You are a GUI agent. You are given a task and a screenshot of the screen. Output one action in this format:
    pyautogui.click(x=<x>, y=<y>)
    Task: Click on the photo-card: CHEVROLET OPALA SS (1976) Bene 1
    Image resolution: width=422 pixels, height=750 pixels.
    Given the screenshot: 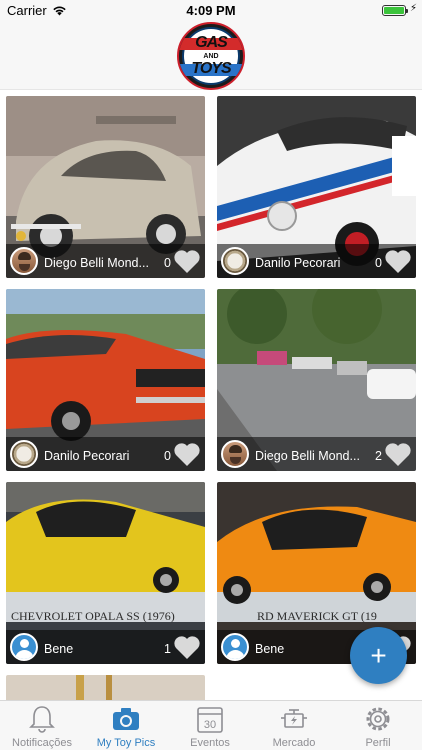 What is the action you would take?
    pyautogui.click(x=105, y=573)
    